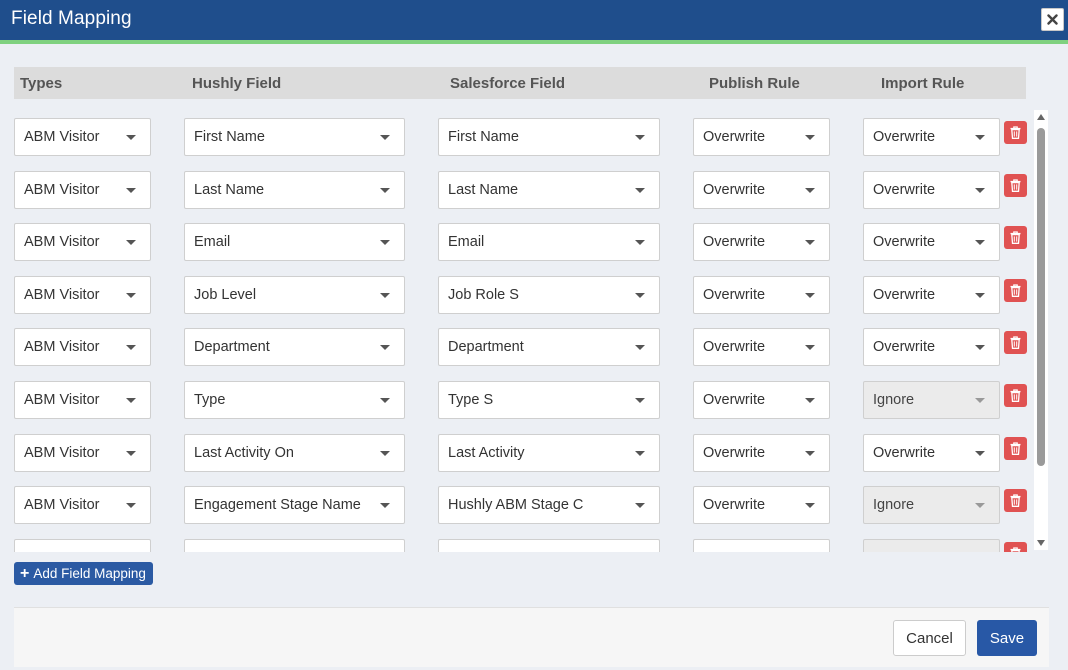 The width and height of the screenshot is (1068, 670). Describe the element at coordinates (41, 83) in the screenshot. I see `column-header-types: Types` at that location.